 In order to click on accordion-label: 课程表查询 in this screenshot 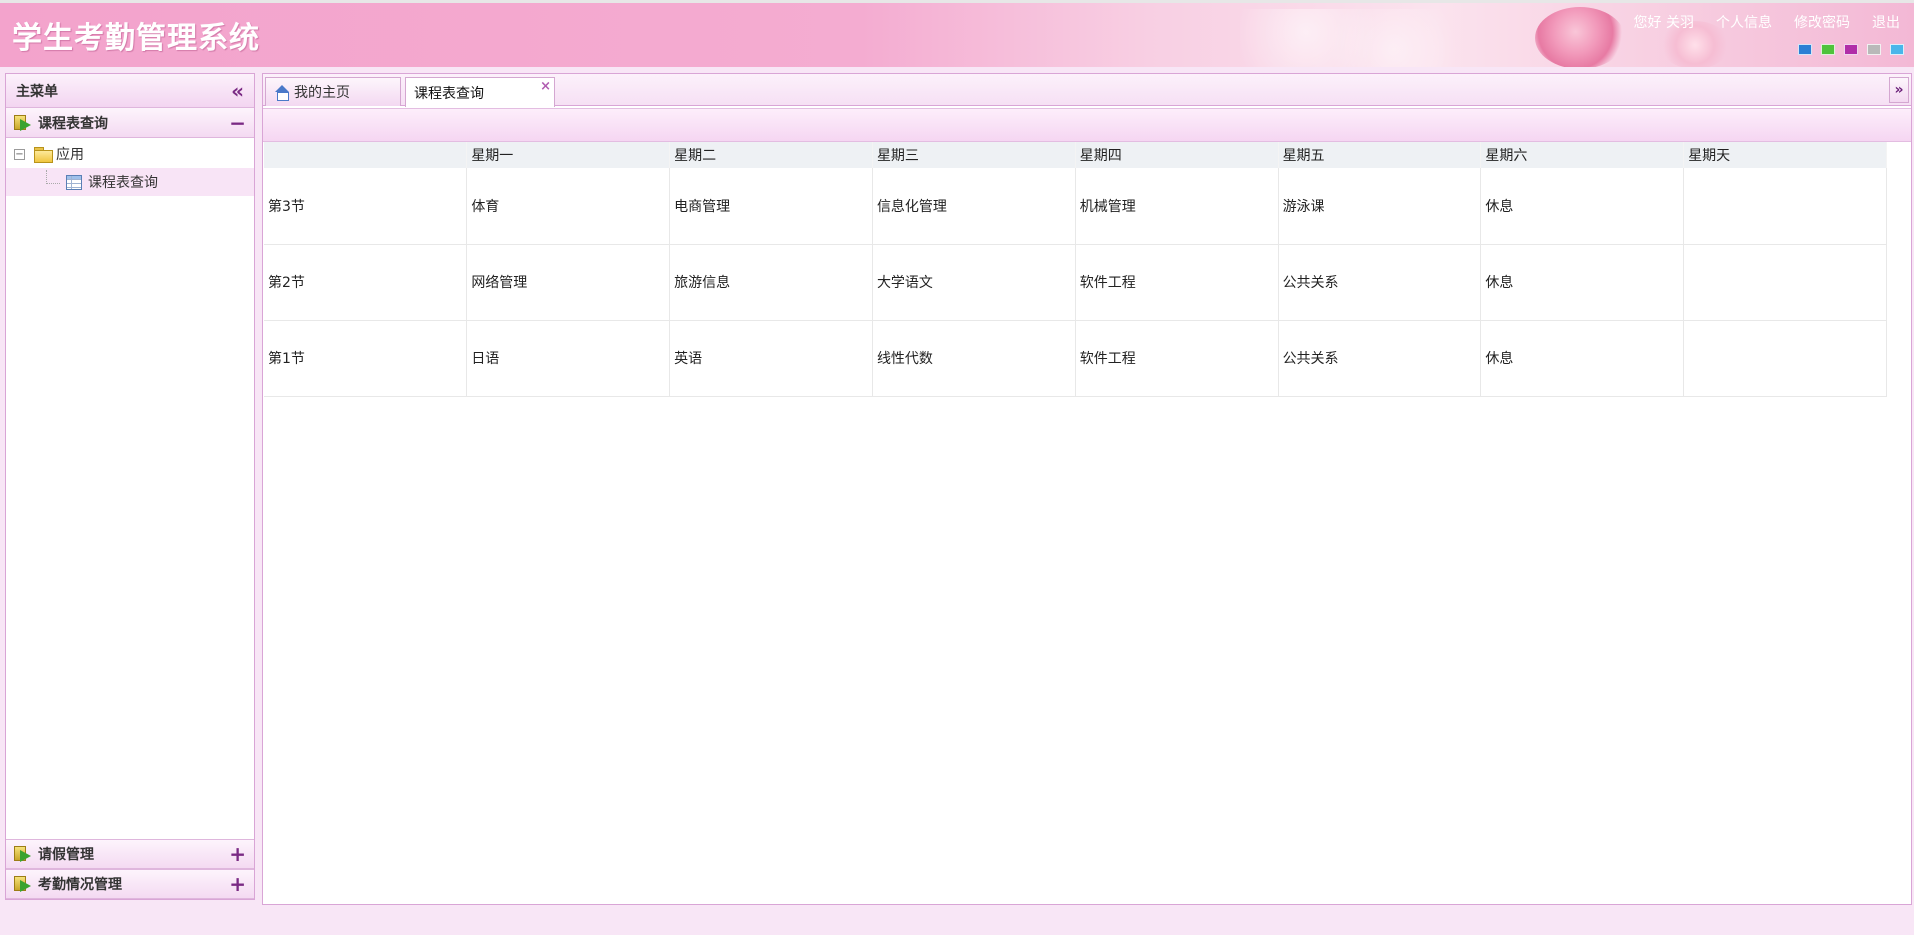, I will do `click(73, 123)`.